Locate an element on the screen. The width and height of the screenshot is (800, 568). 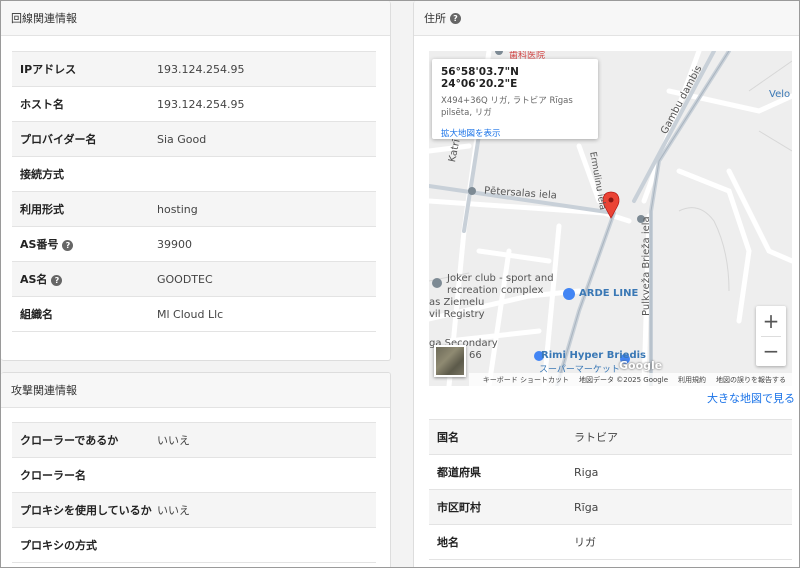
row-value: hosting is located at coordinates (177, 209).